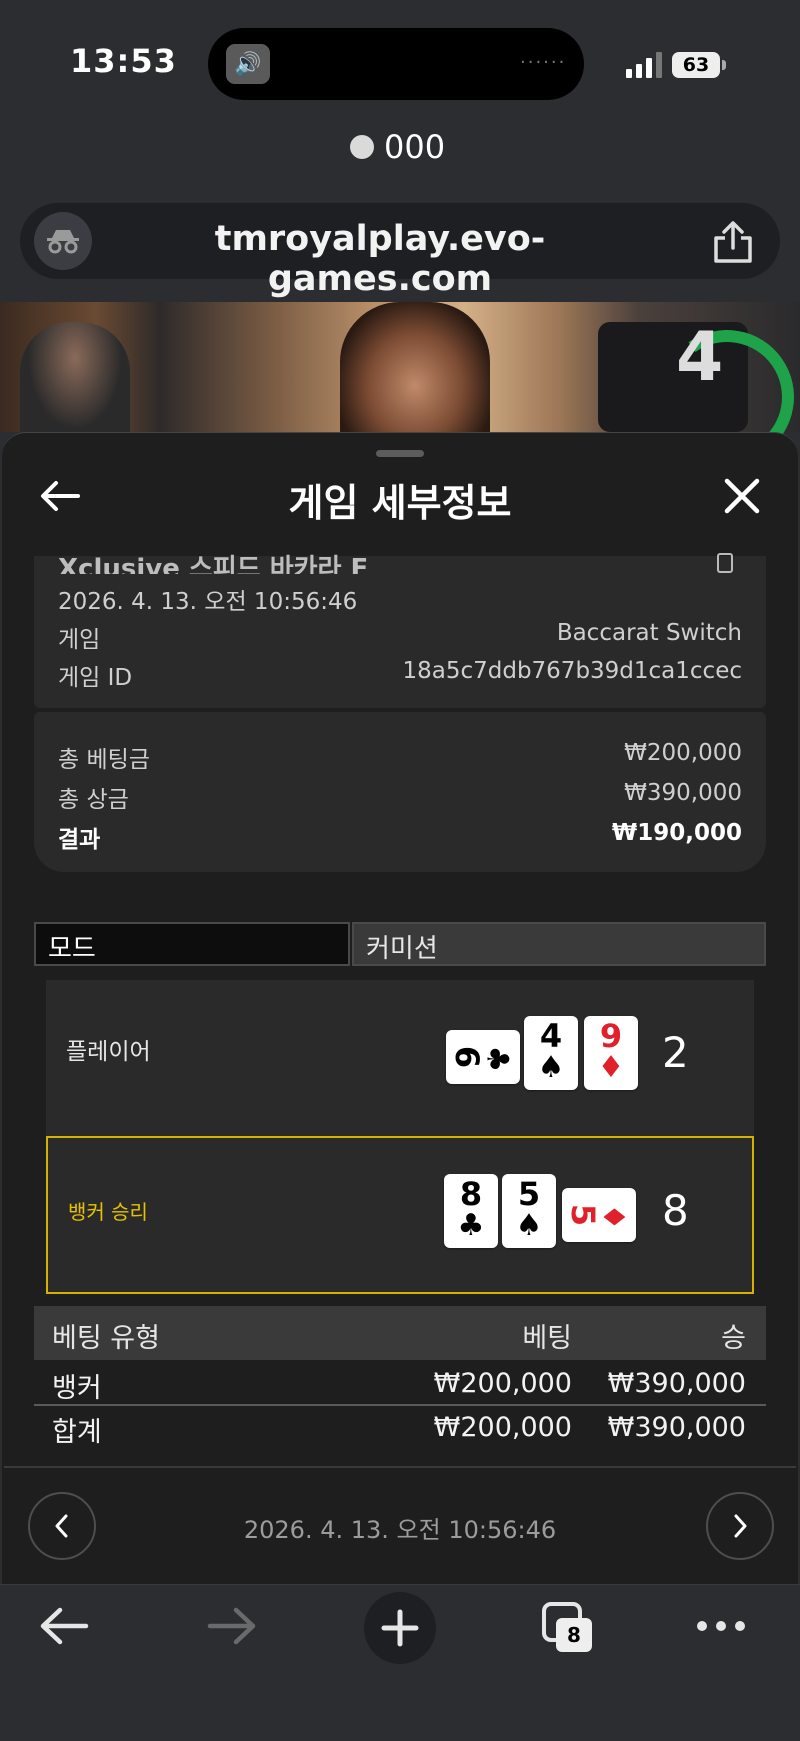 The width and height of the screenshot is (800, 1741). What do you see at coordinates (415, 147) in the screenshot?
I see `recorder-label: 000` at bounding box center [415, 147].